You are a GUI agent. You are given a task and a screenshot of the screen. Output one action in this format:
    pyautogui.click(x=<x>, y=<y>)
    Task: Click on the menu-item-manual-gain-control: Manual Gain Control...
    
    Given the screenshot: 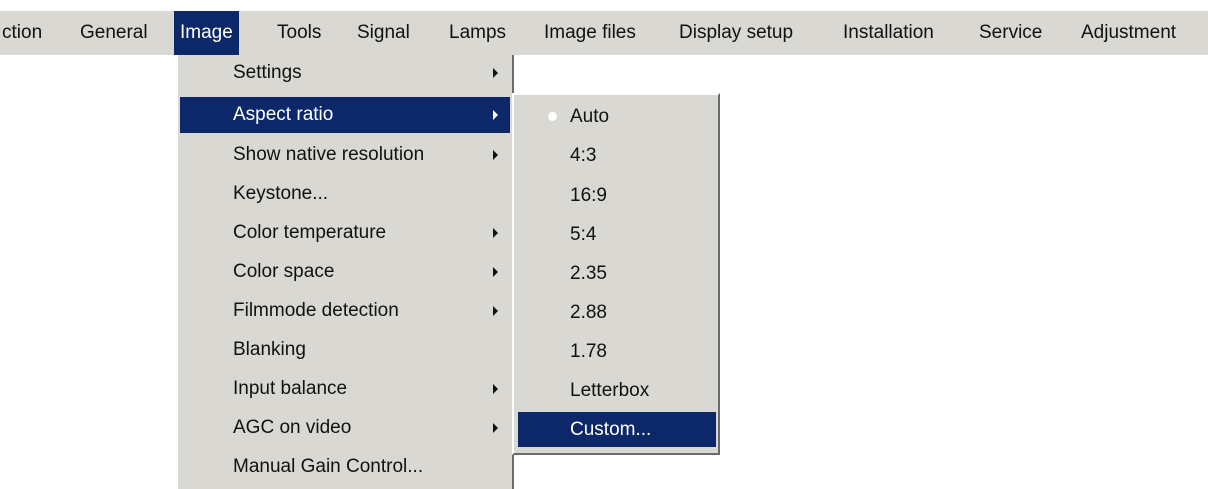 What is the action you would take?
    pyautogui.click(x=345, y=467)
    